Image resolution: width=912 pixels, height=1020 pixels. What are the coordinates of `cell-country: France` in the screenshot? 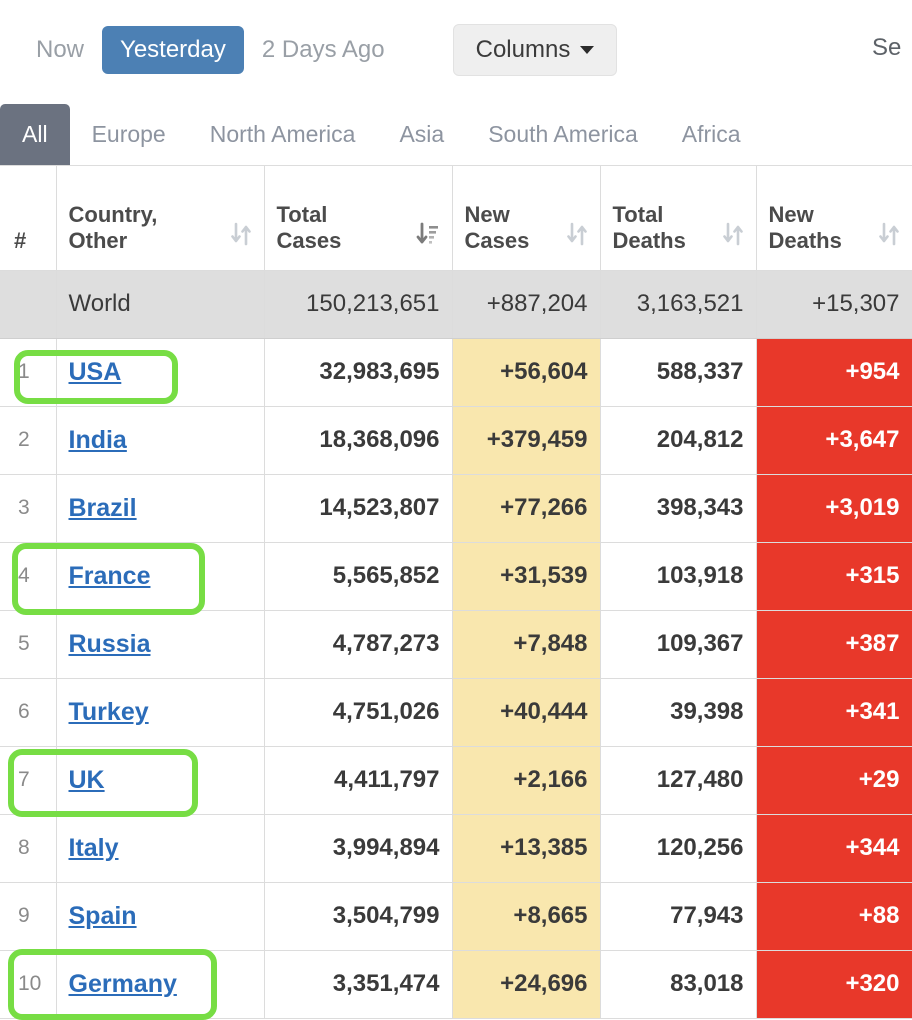 It's located at (160, 576).